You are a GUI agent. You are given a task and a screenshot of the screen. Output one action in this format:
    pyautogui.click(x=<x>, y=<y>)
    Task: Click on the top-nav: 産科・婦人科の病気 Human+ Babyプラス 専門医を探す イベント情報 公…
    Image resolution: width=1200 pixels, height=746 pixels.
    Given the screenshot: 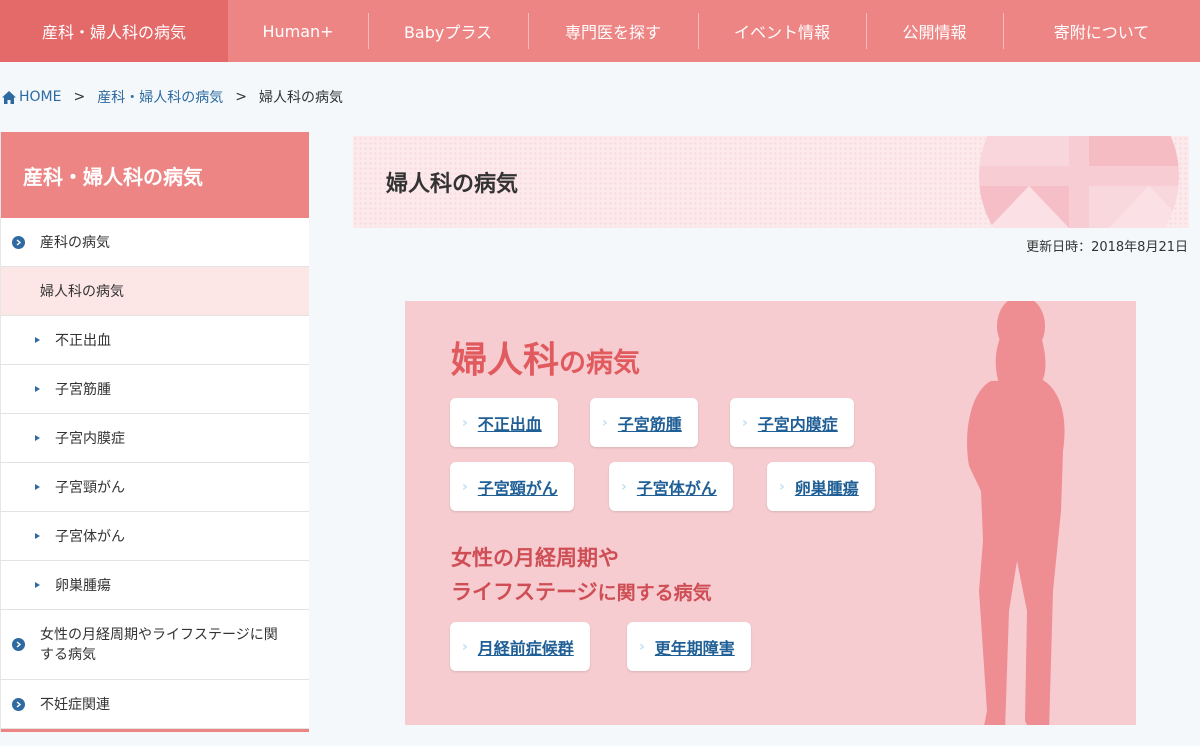 What is the action you would take?
    pyautogui.click(x=600, y=31)
    